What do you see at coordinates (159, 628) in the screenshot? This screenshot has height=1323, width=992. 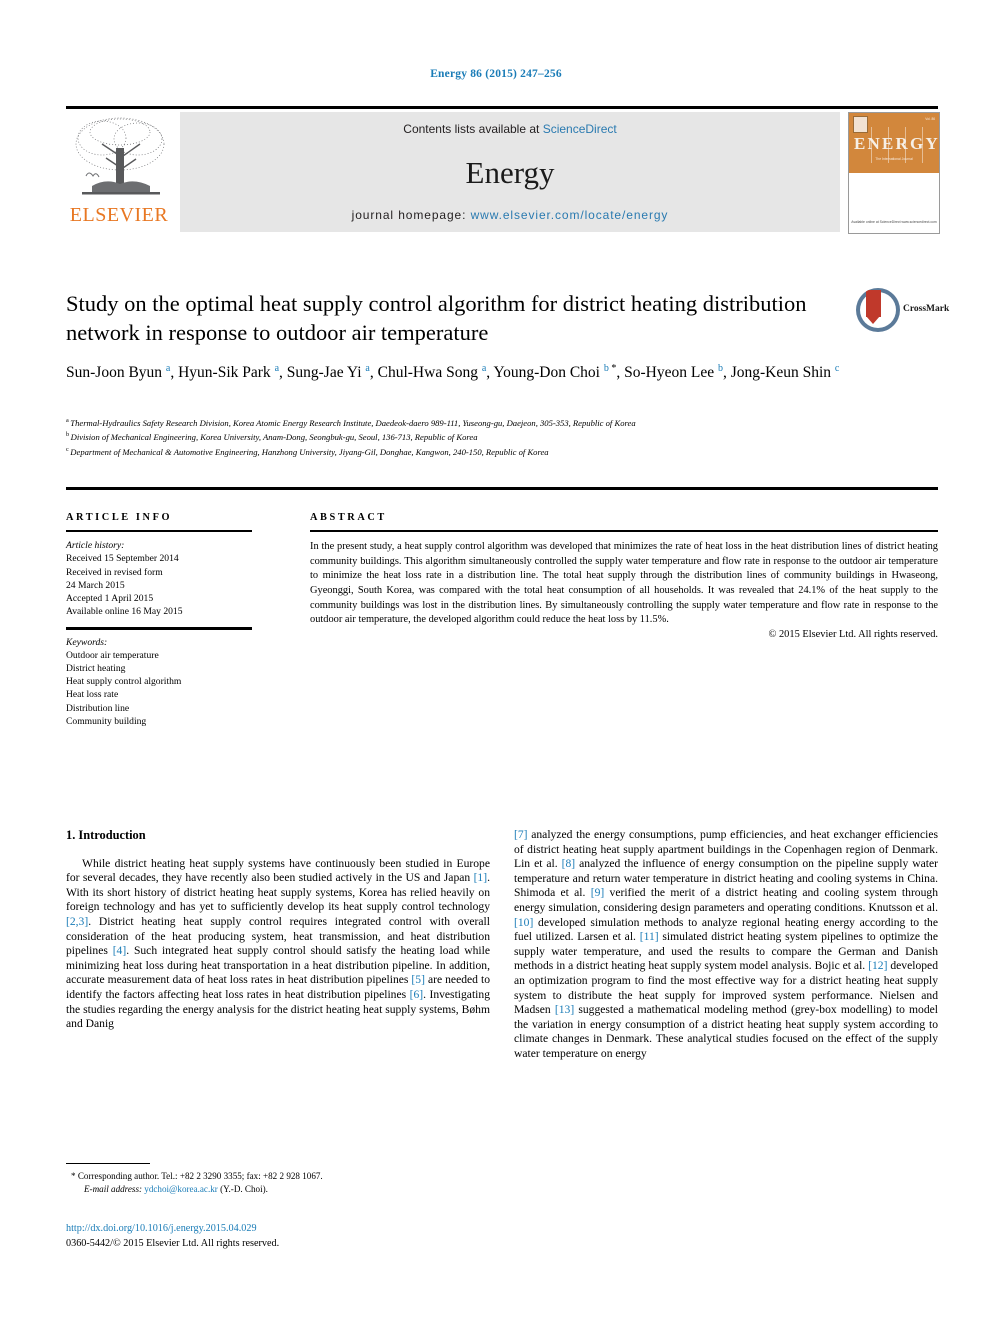 I see `keywords-rule` at bounding box center [159, 628].